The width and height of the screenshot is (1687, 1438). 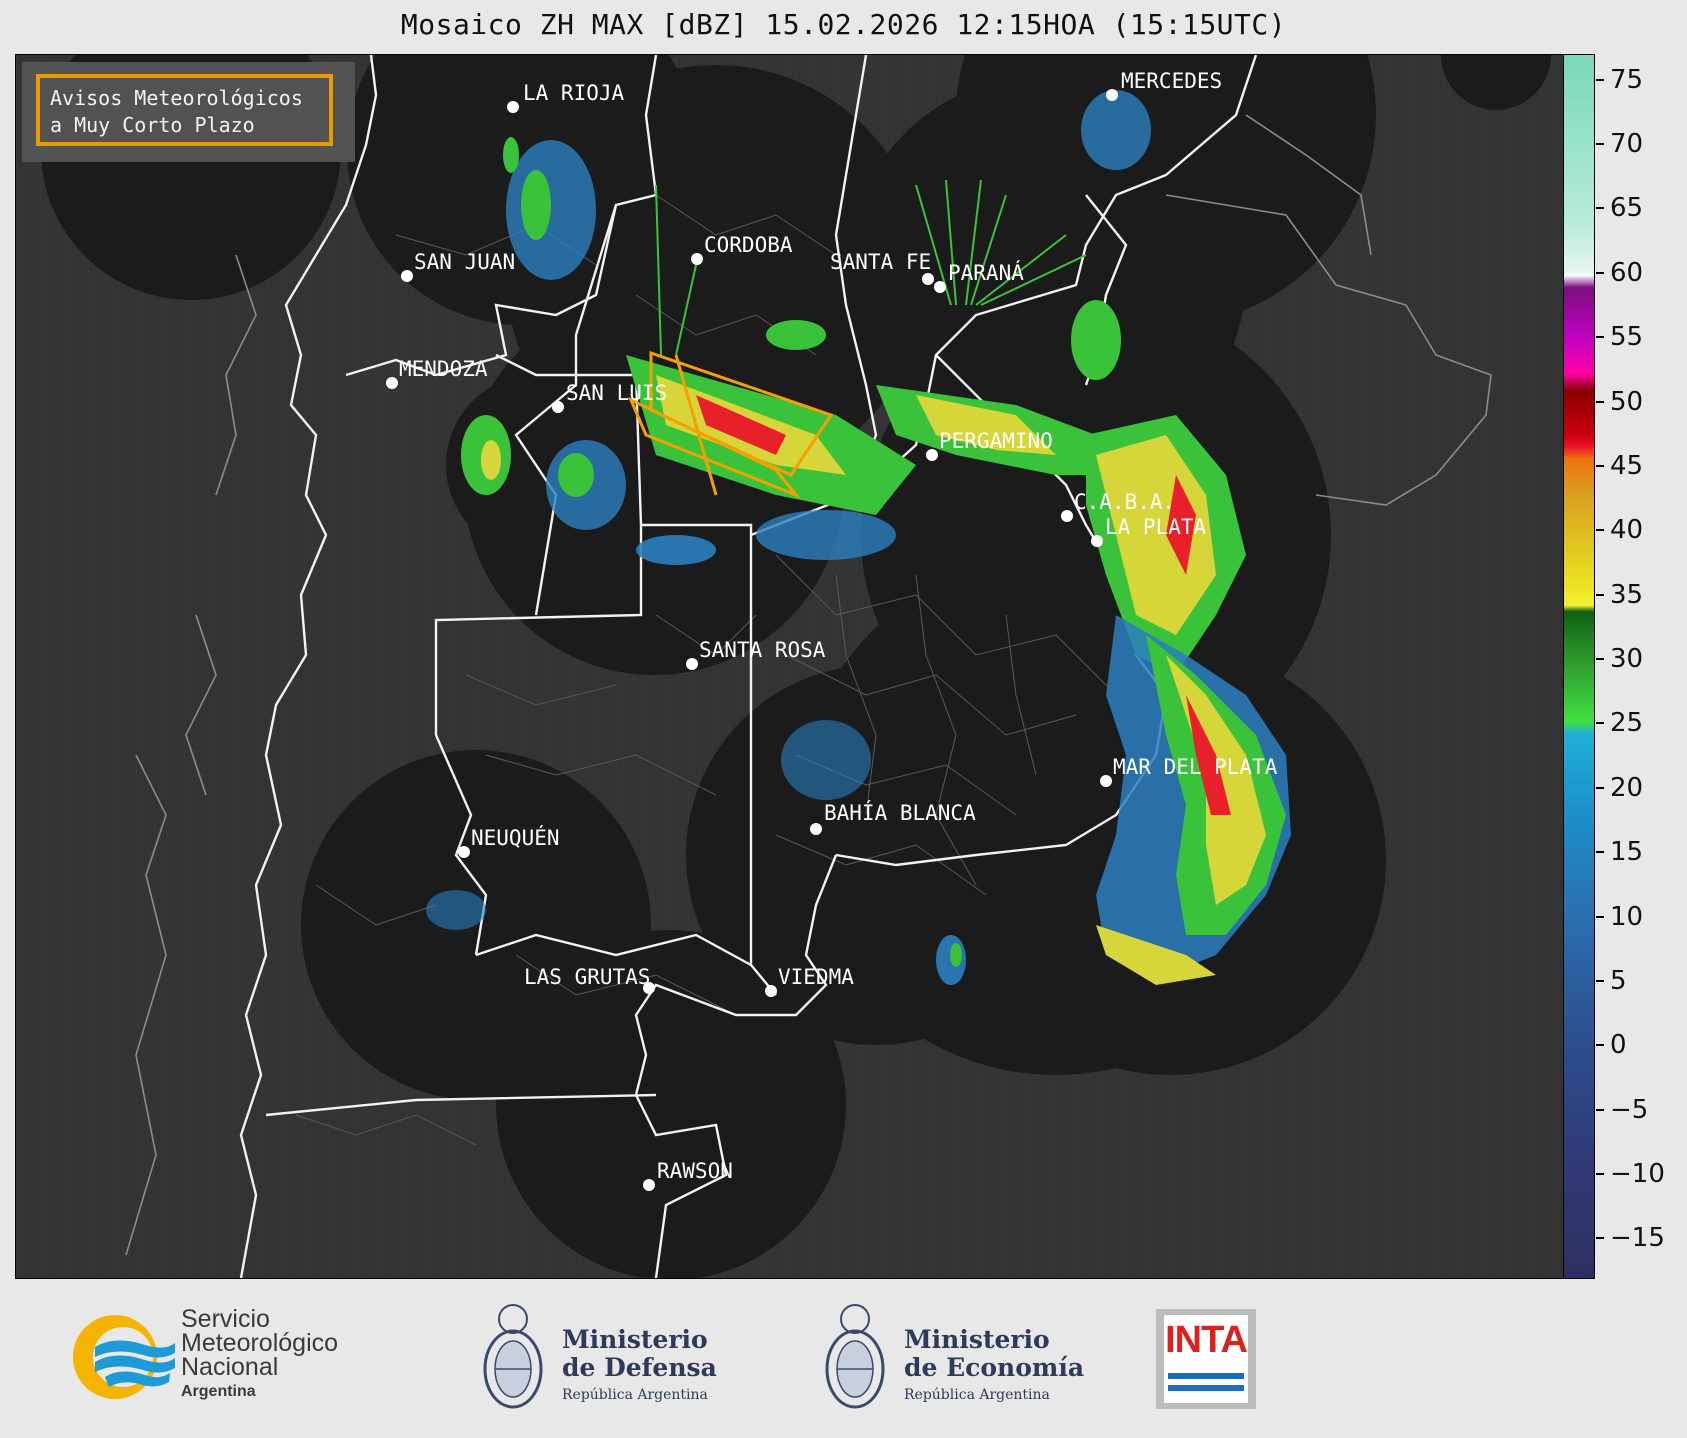 What do you see at coordinates (762, 650) in the screenshot?
I see `city-label-santa-rosa: SANTA ROSA` at bounding box center [762, 650].